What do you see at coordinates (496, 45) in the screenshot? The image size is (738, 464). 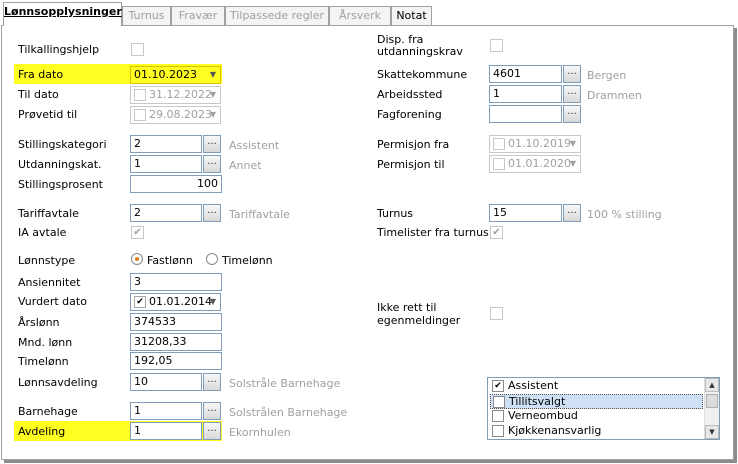 I see `disp-utdanningskrav-checkbox` at bounding box center [496, 45].